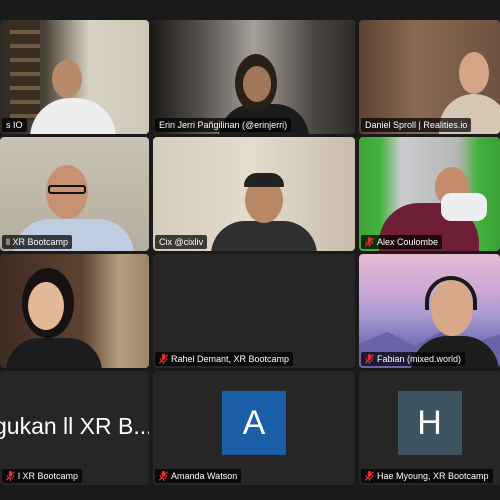  What do you see at coordinates (254, 311) in the screenshot?
I see `video-tile-8: Rahel Demant, XR Bootcamp` at bounding box center [254, 311].